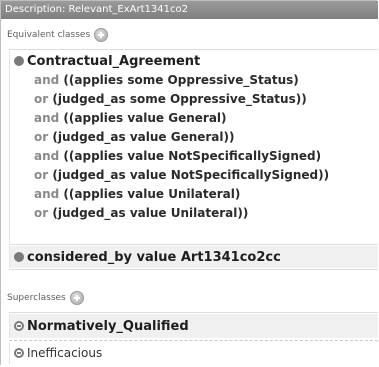 This screenshot has height=367, width=379. Describe the element at coordinates (114, 61) in the screenshot. I see `equivalent-class-name: Contractual_Agreement` at that location.